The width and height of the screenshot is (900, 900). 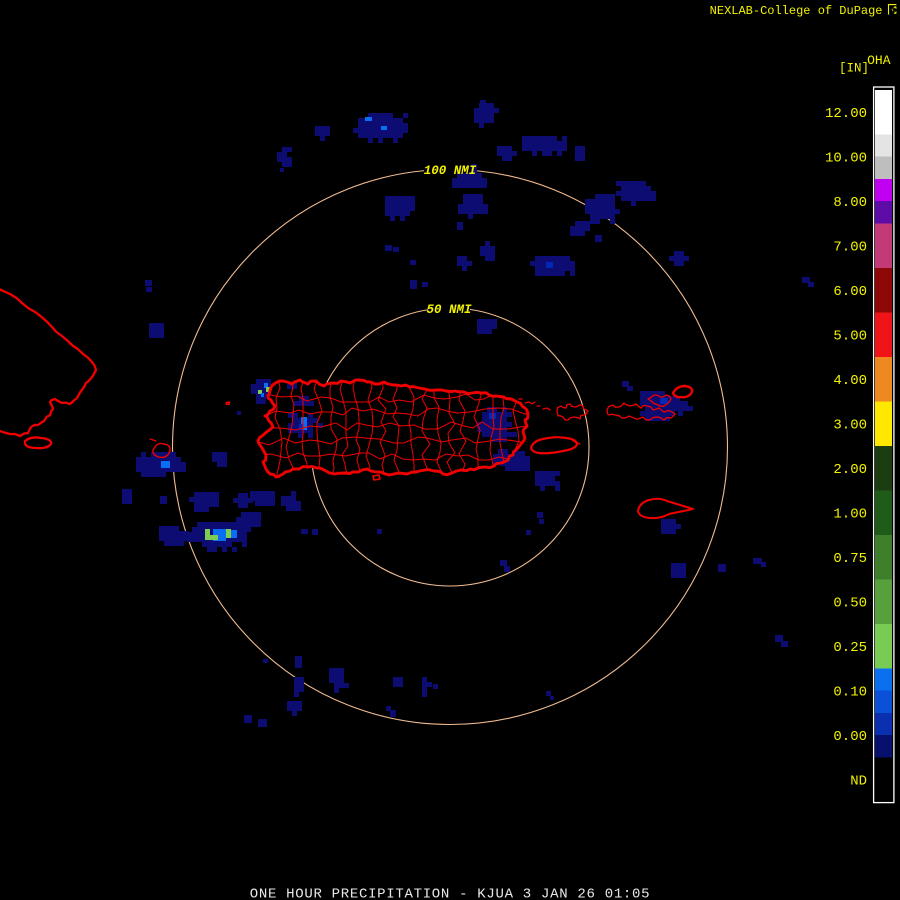 What do you see at coordinates (850, 648) in the screenshot?
I see `svg-text: 0.25` at bounding box center [850, 648].